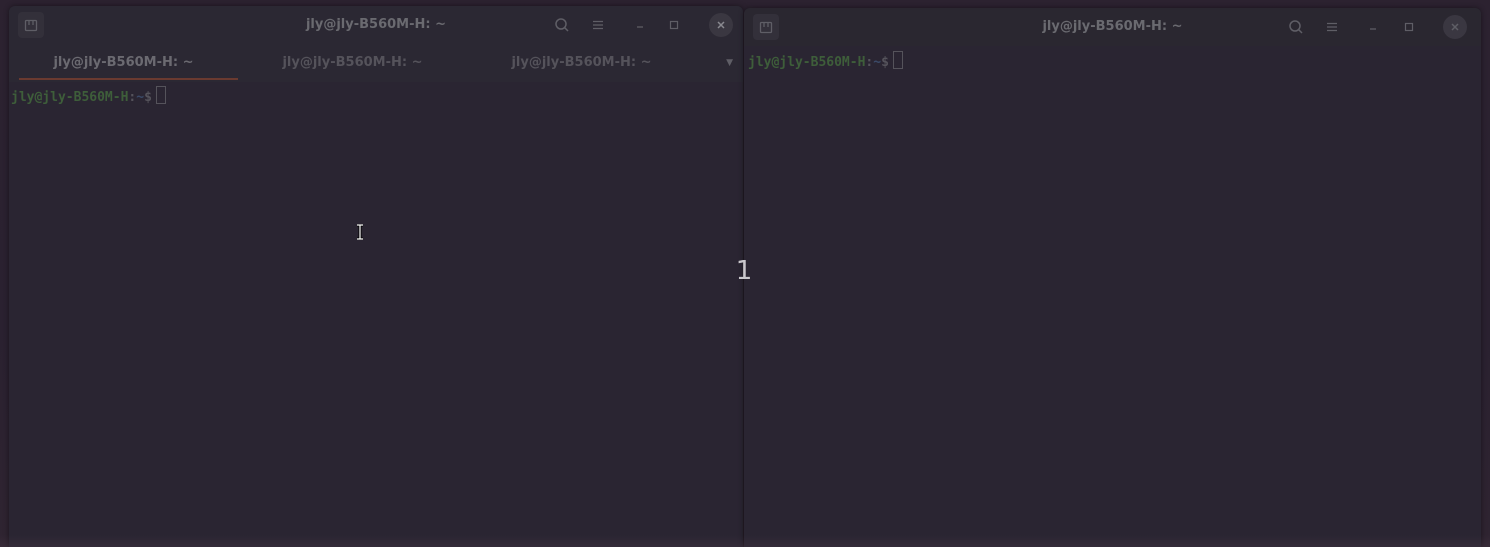 This screenshot has height=547, width=1490. I want to click on tab-2: jly@jly-B560M-H: ~, so click(352, 63).